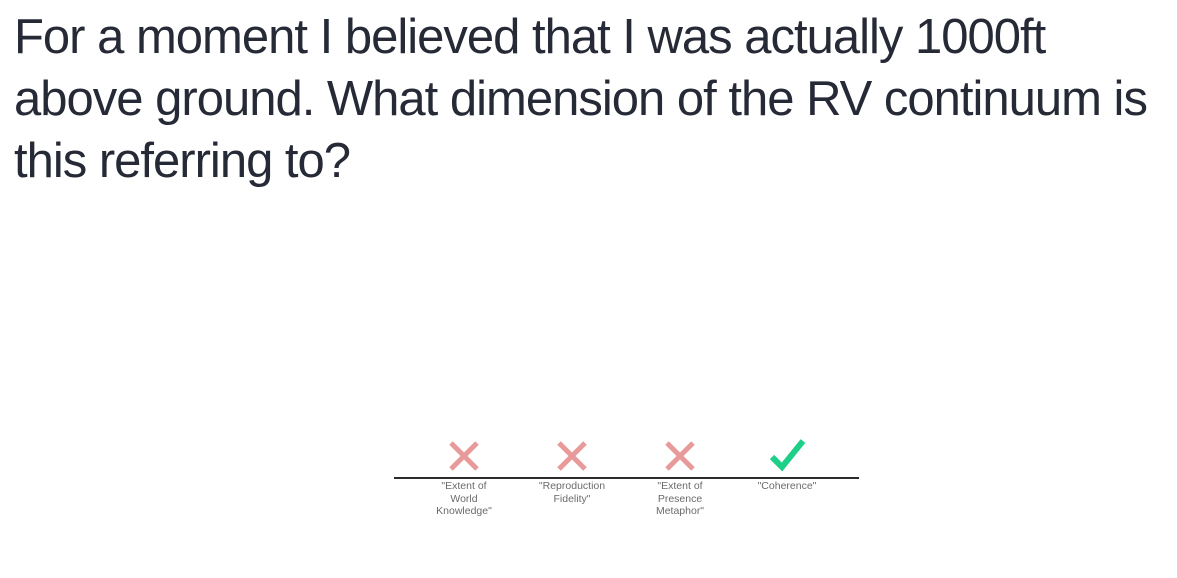  Describe the element at coordinates (464, 498) in the screenshot. I see `option-label: "Extent of World Knowledge"` at that location.